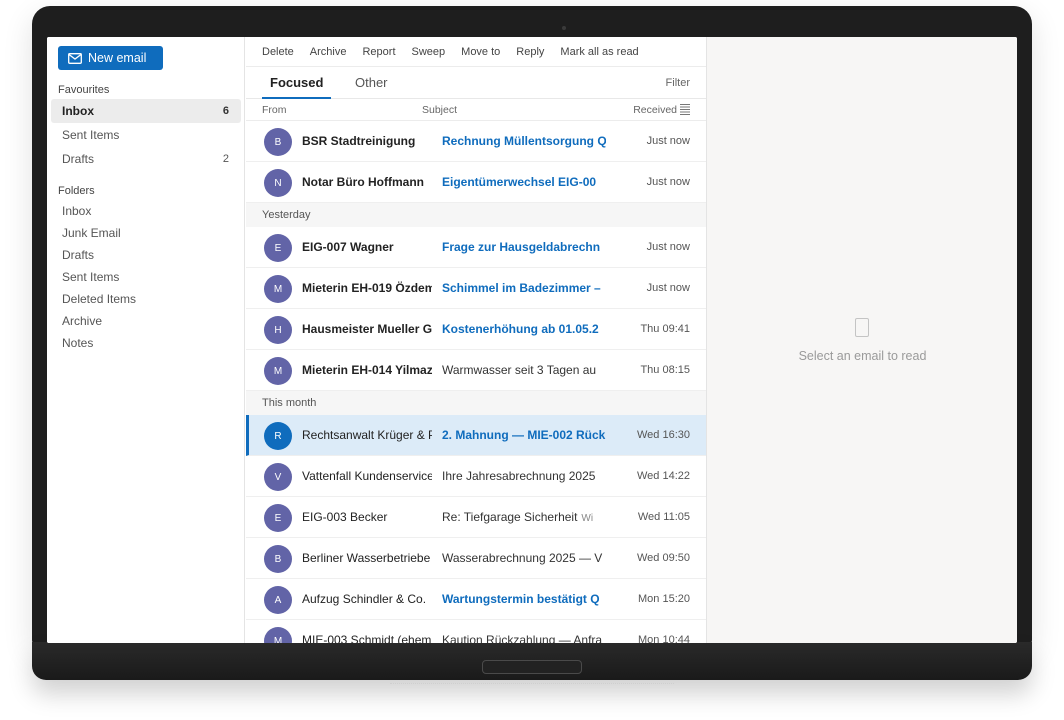 The image size is (1064, 720). I want to click on message-subject: Wartungstermin bestätigt Q, so click(521, 599).